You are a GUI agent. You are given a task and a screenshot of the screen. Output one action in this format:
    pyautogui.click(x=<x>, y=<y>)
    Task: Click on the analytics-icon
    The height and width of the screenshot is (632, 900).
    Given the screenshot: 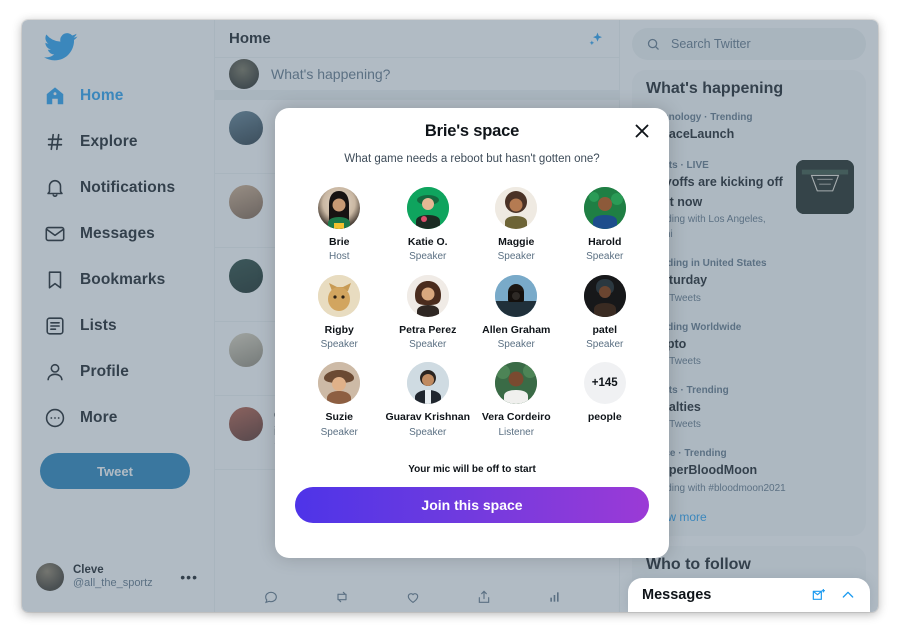 What is the action you would take?
    pyautogui.click(x=555, y=597)
    